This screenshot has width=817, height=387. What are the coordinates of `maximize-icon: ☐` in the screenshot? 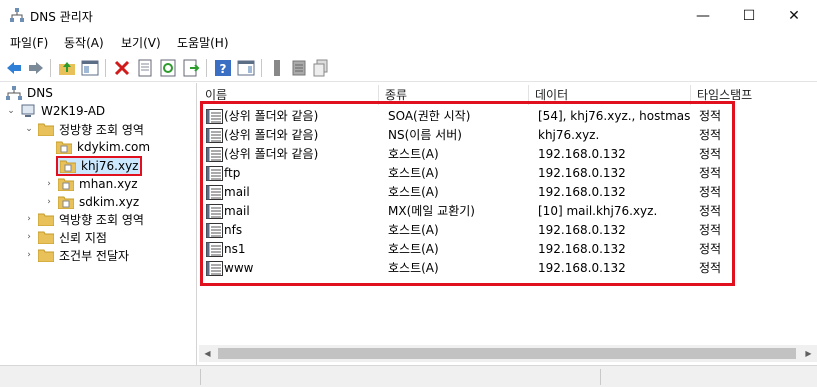 It's located at (749, 15).